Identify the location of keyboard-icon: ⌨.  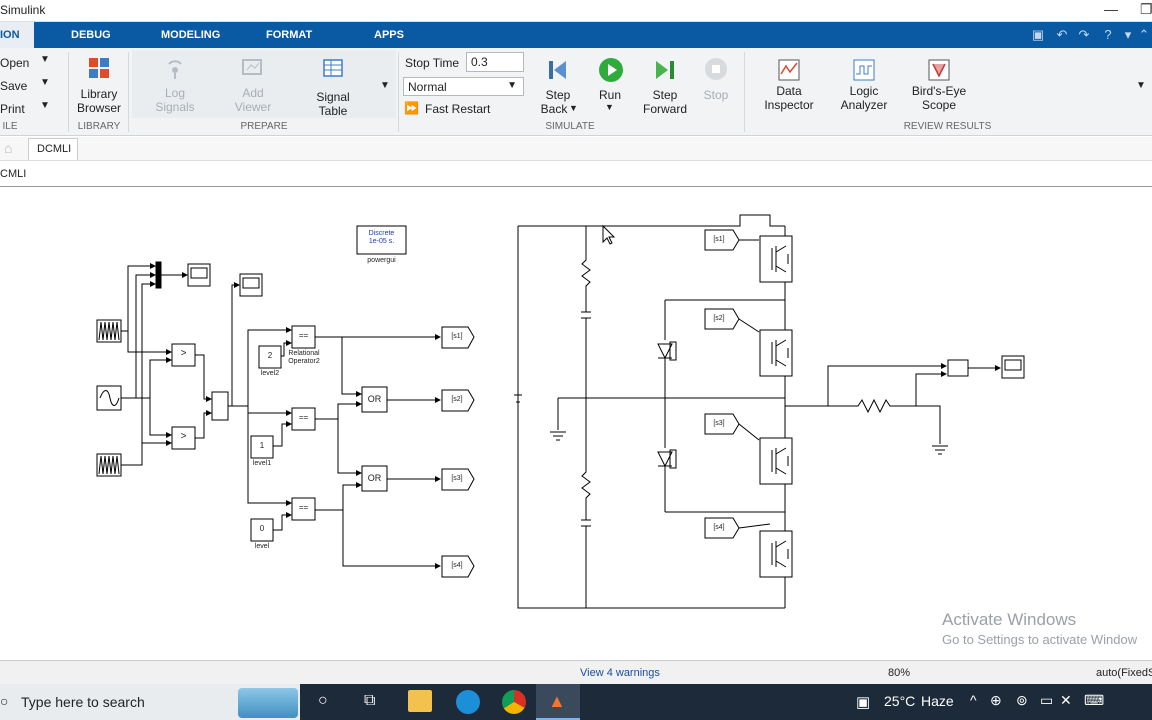
(1094, 700).